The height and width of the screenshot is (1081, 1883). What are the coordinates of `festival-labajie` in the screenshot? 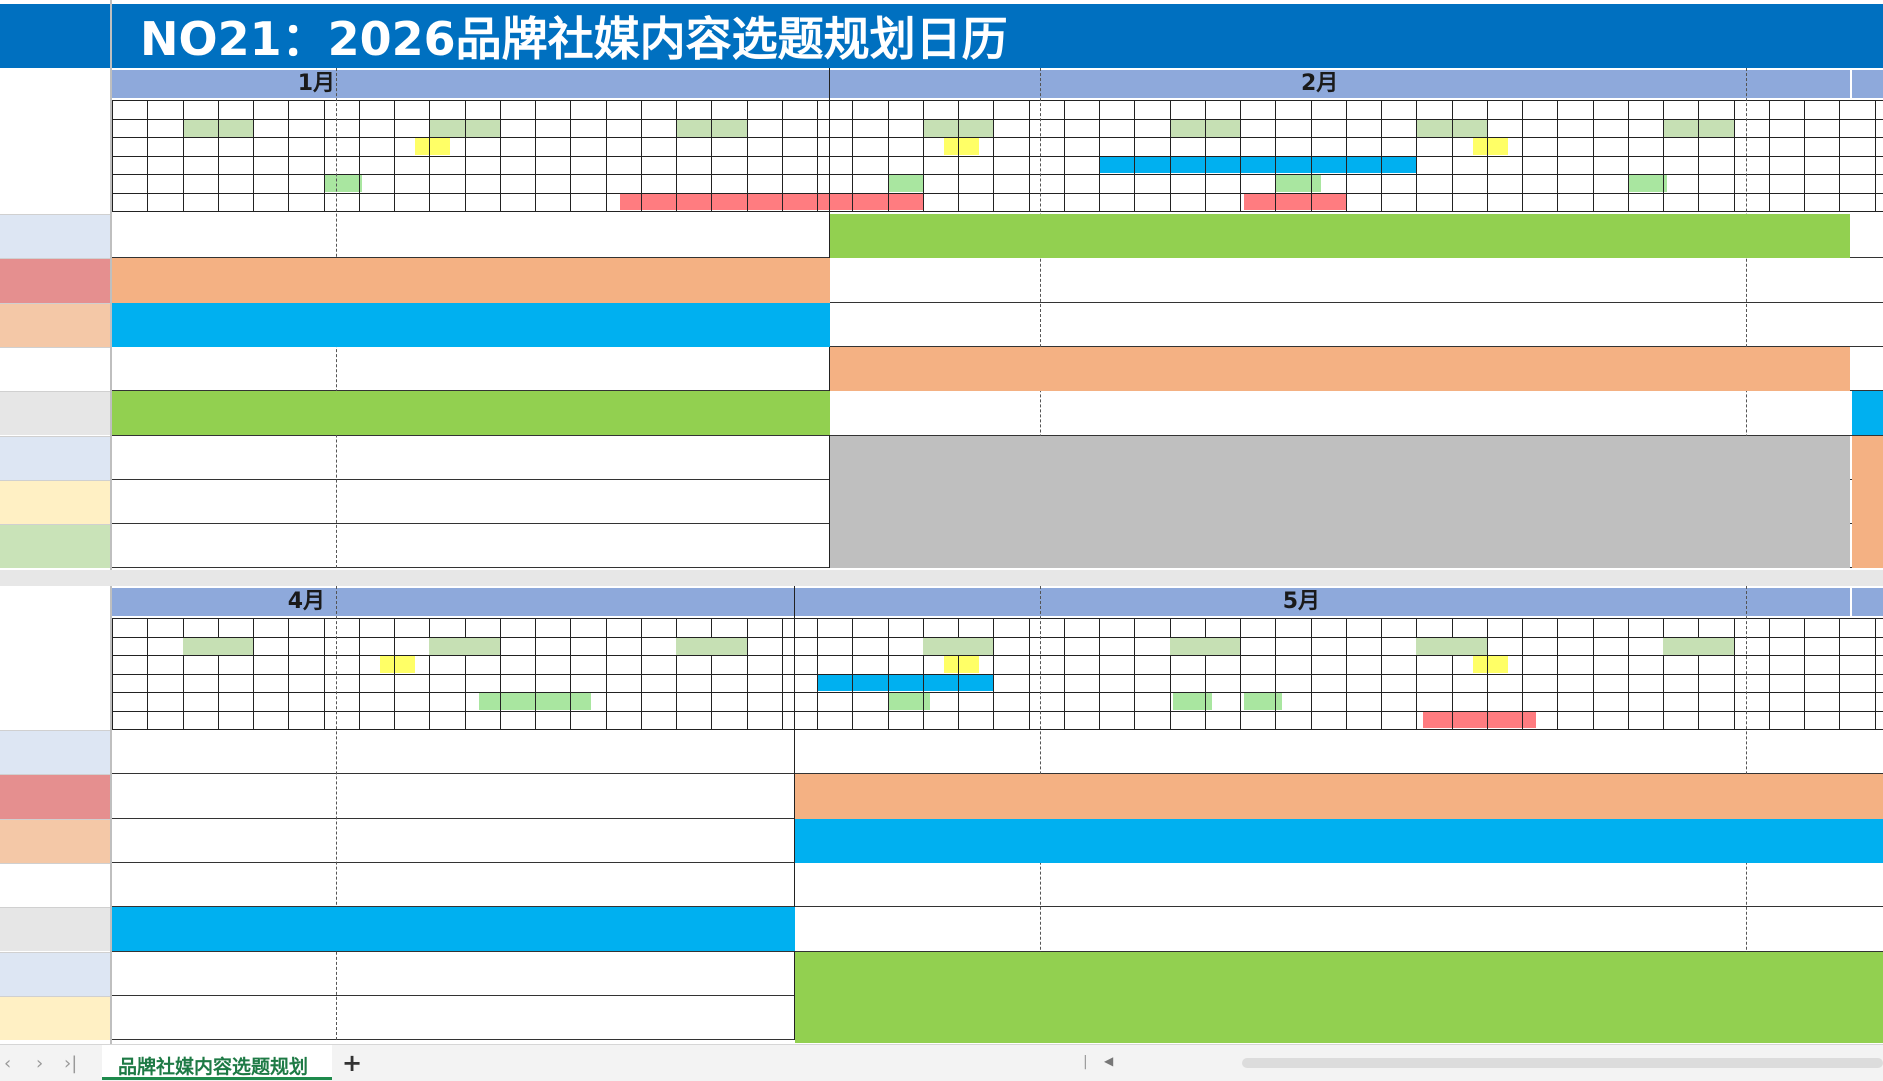 It's located at (343, 183).